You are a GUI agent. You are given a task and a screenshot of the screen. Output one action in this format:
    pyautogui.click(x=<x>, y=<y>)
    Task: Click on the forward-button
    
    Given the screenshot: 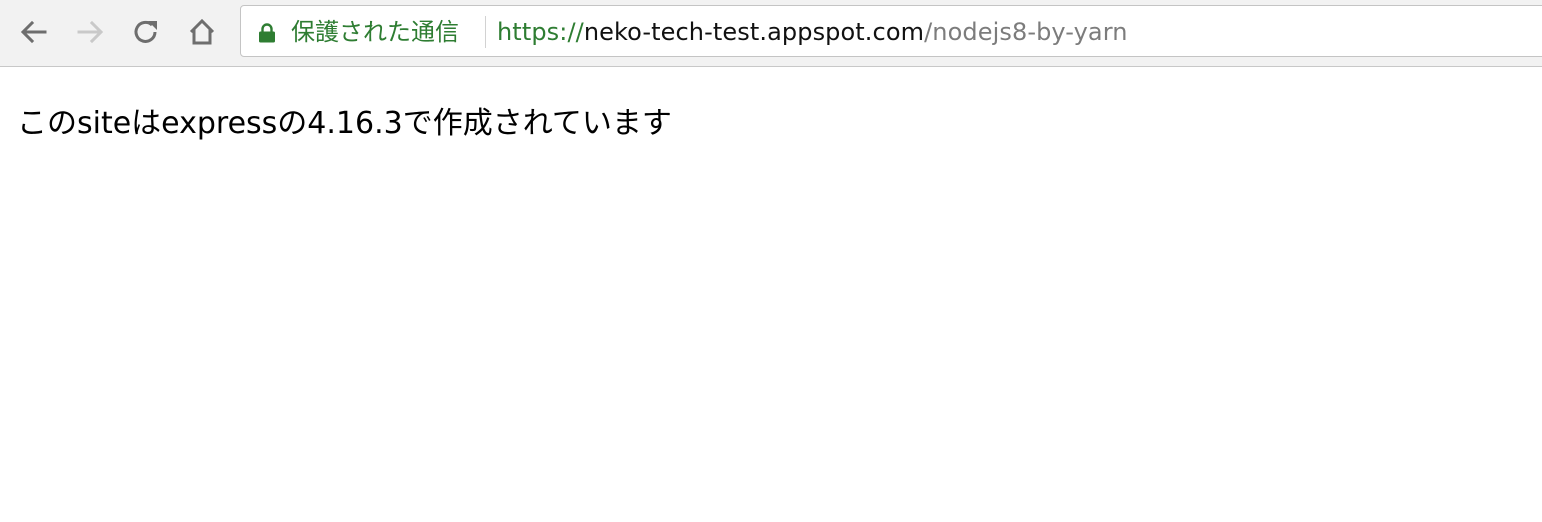 What is the action you would take?
    pyautogui.click(x=90, y=32)
    